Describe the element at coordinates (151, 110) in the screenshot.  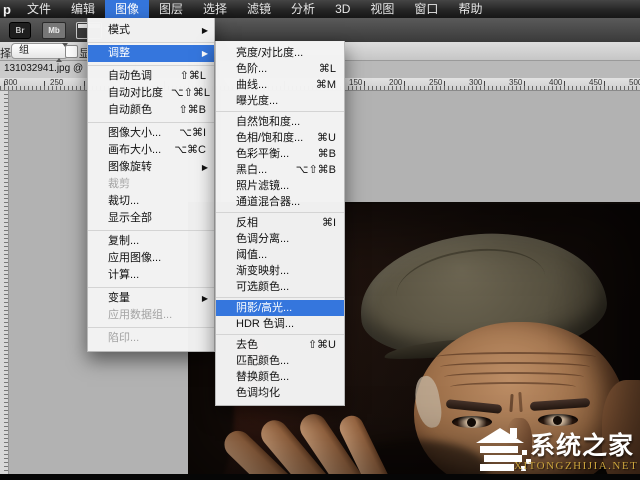
I see `image-menu-item-auto-color: 自动颜色 ⇧⌘B` at that location.